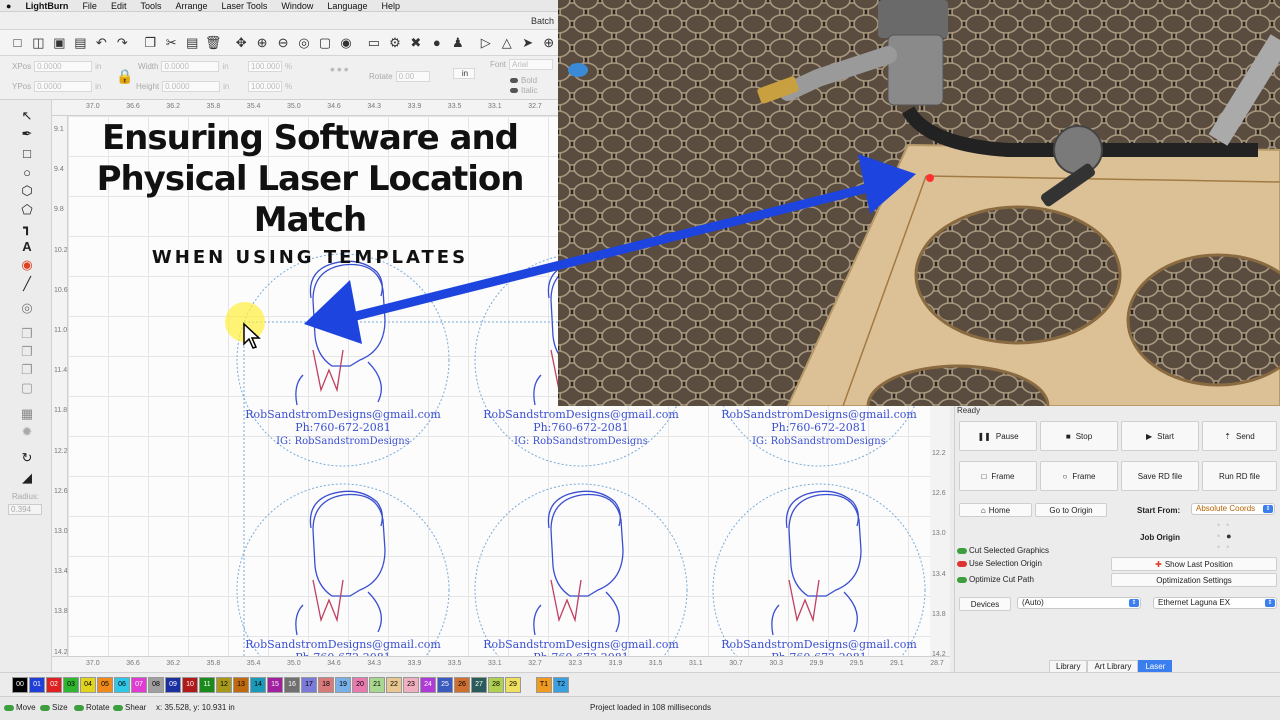 Image resolution: width=1280 pixels, height=720 pixels. I want to click on measure-tool-icon: ╱, so click(27, 284).